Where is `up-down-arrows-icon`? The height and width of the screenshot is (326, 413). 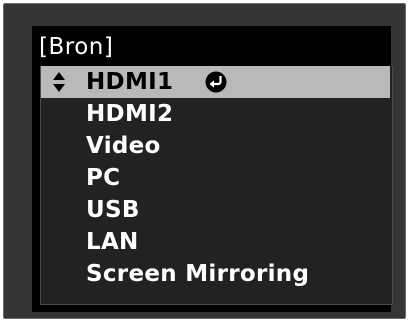 up-down-arrows-icon is located at coordinates (59, 82).